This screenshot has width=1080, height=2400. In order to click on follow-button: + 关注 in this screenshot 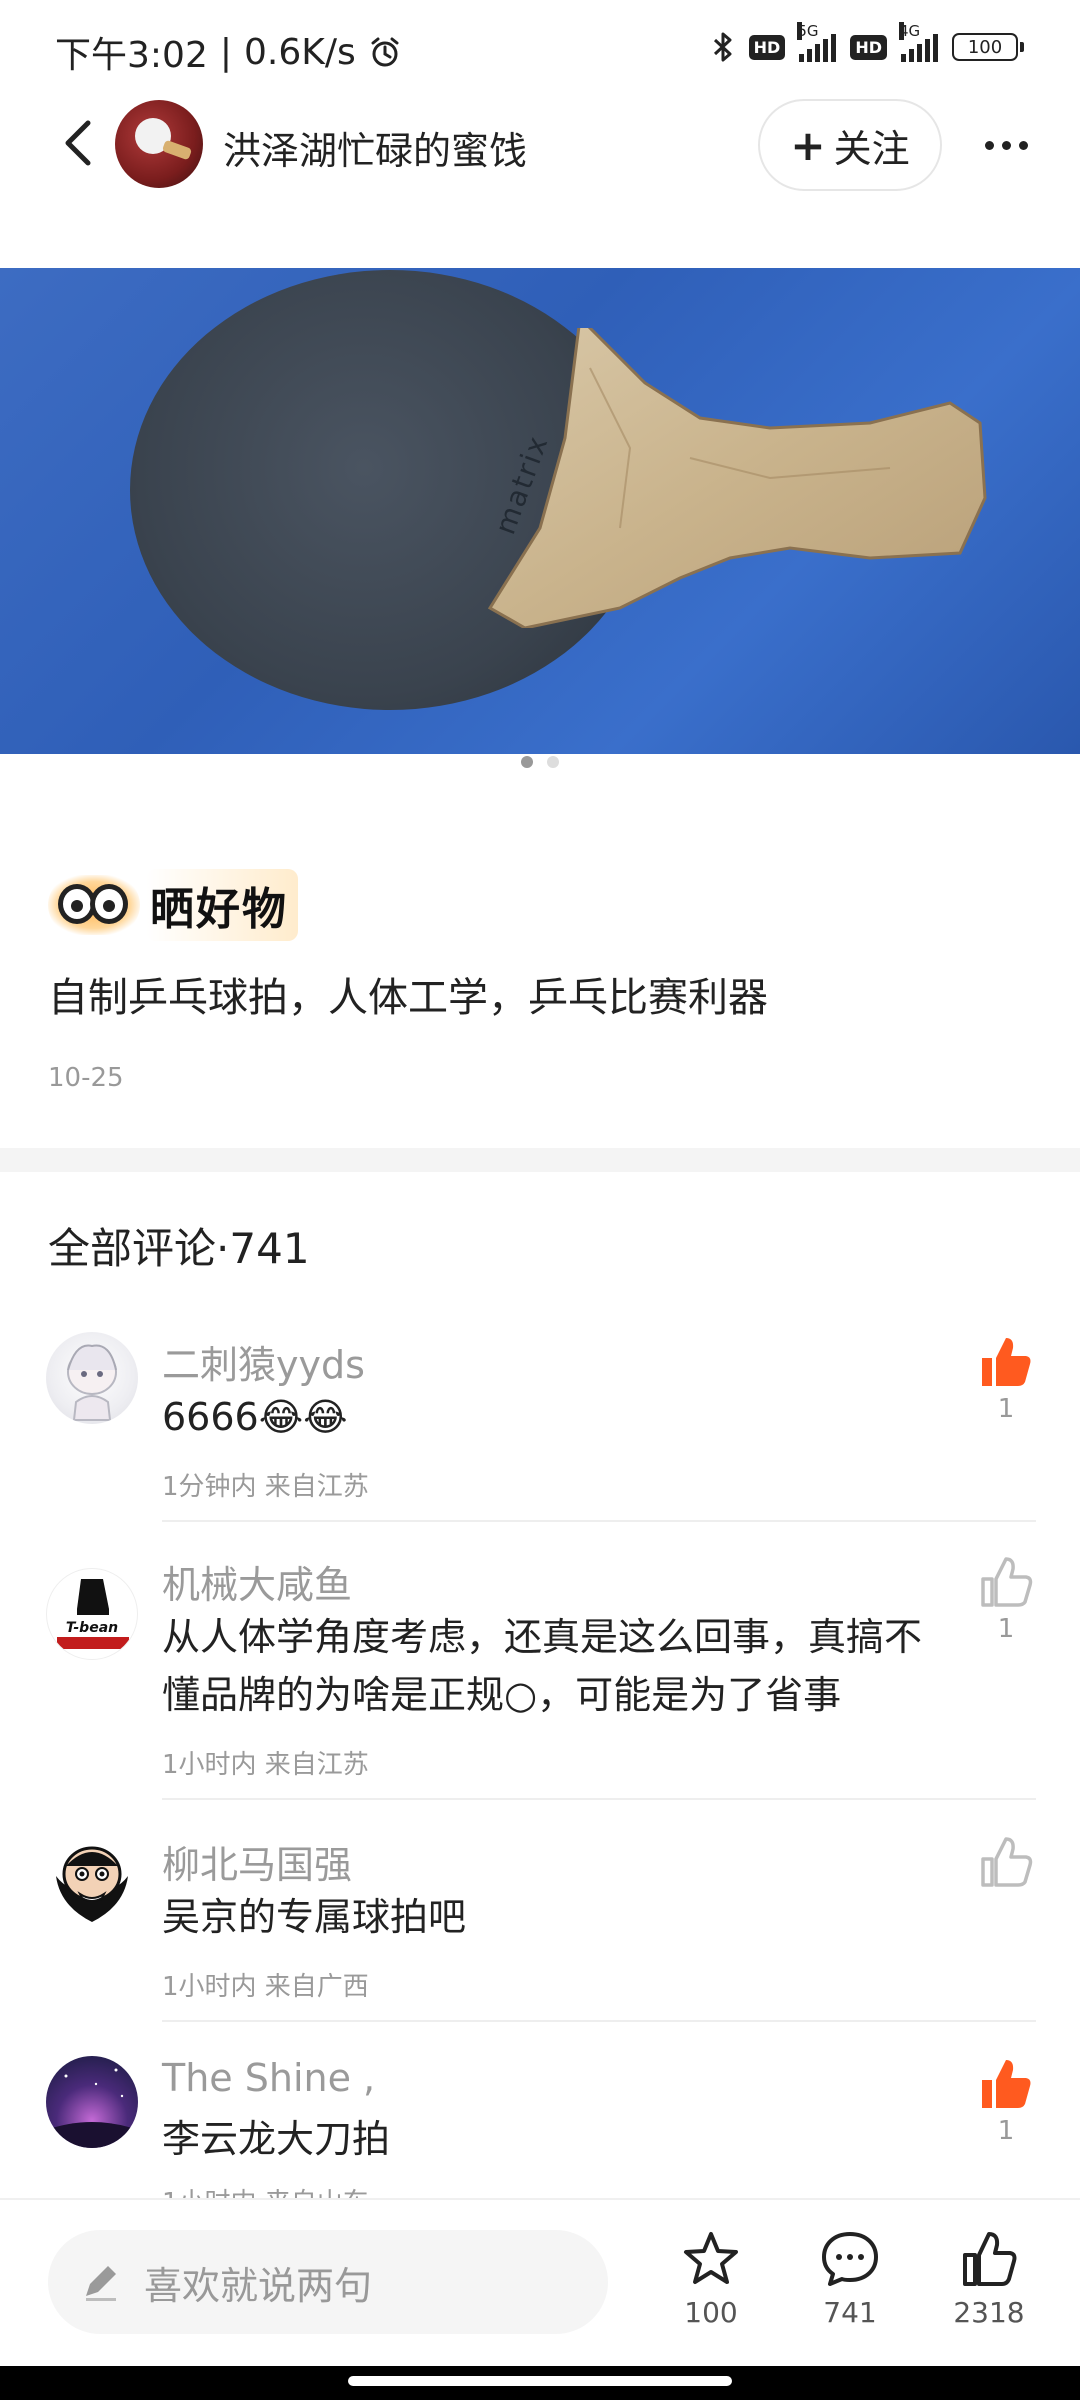, I will do `click(850, 145)`.